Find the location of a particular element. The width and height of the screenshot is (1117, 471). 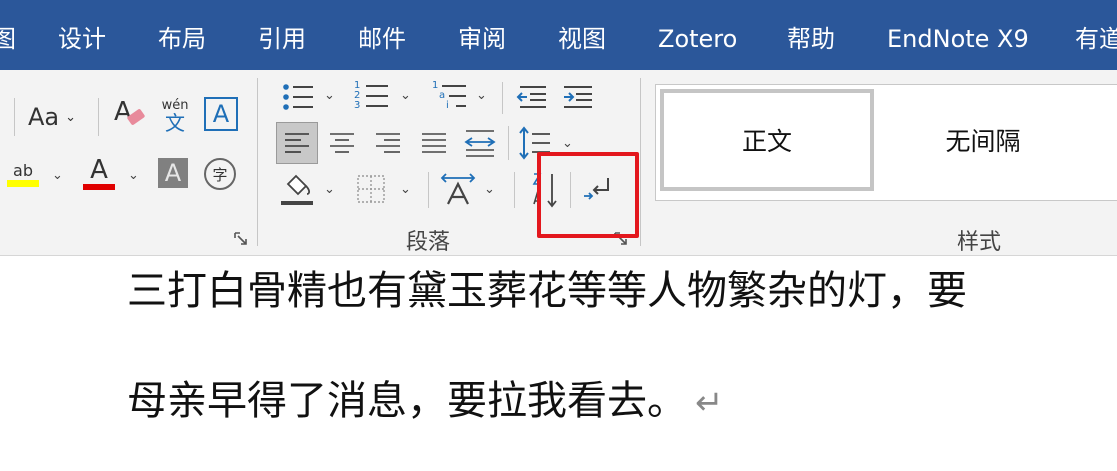

style-normal-label: 正文 is located at coordinates (766, 141).